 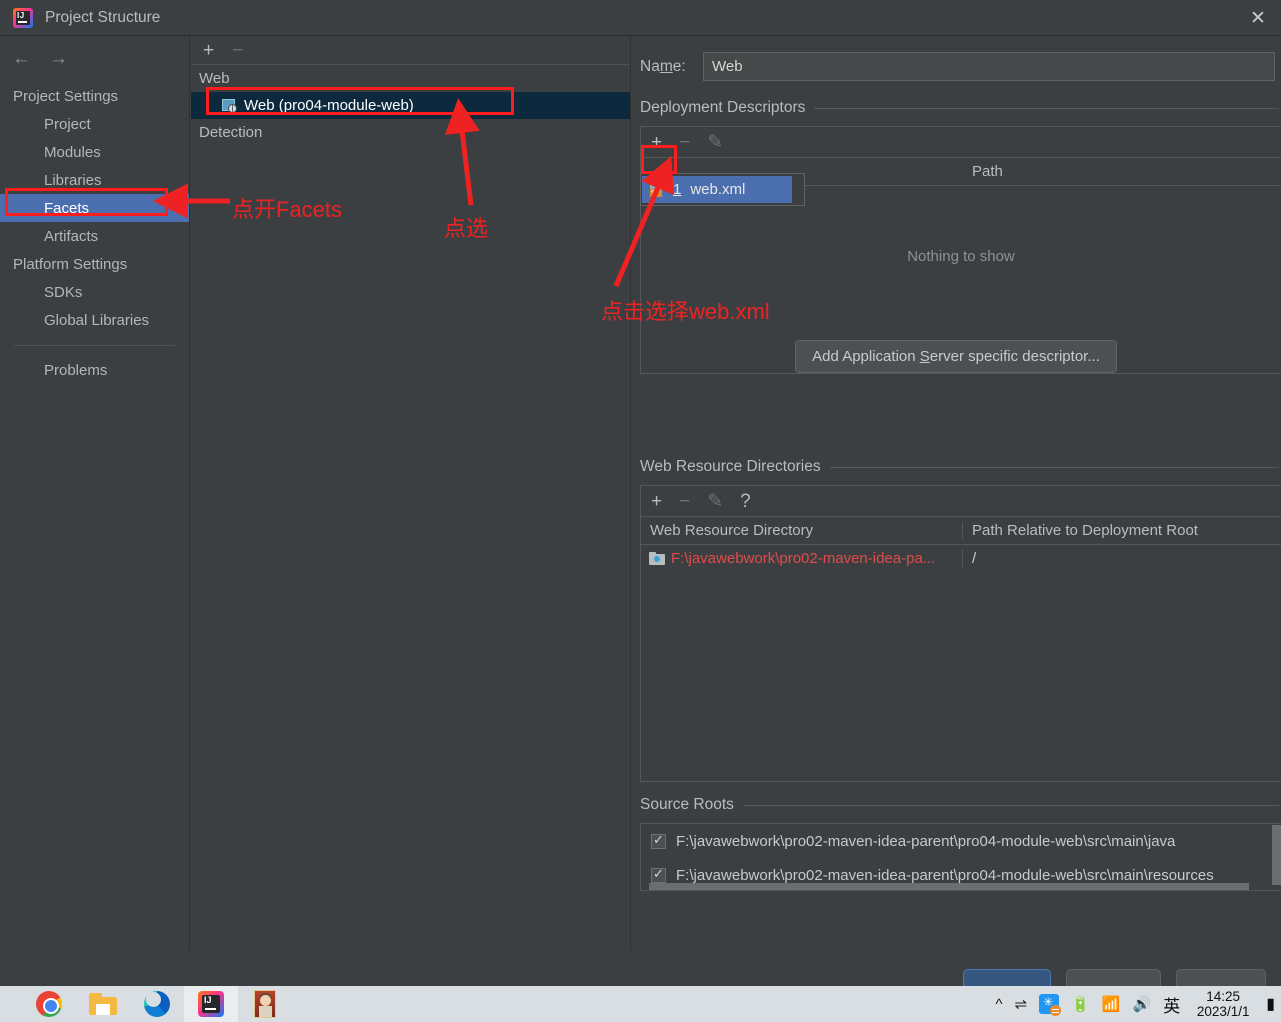 I want to click on source-roots-header: Source Roots, so click(x=960, y=805).